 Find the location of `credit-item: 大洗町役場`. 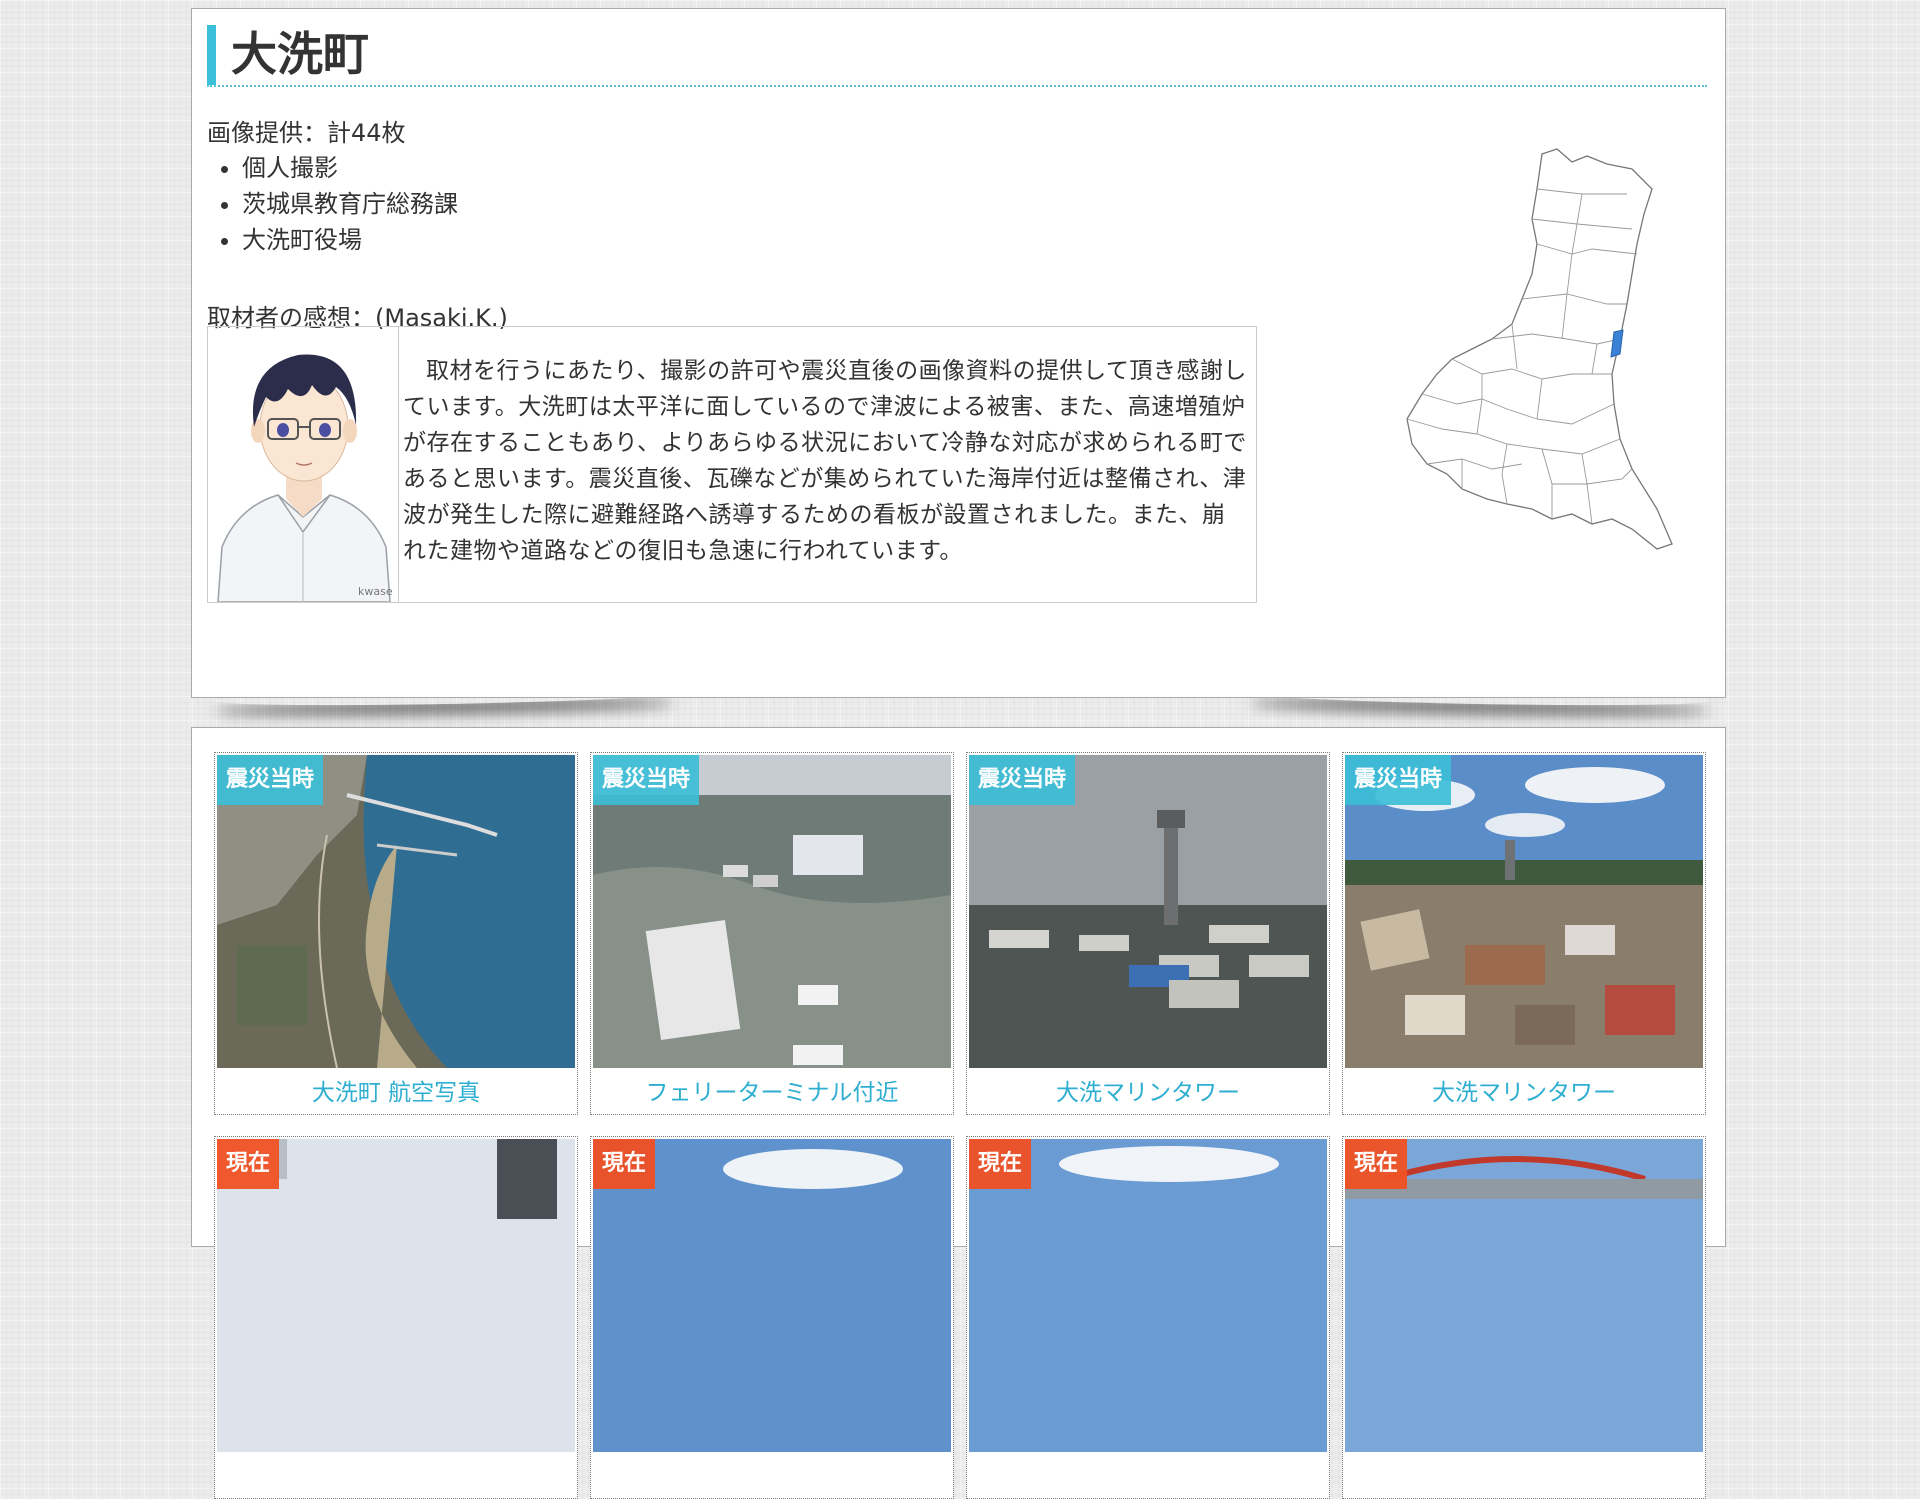

credit-item: 大洗町役場 is located at coordinates (350, 240).